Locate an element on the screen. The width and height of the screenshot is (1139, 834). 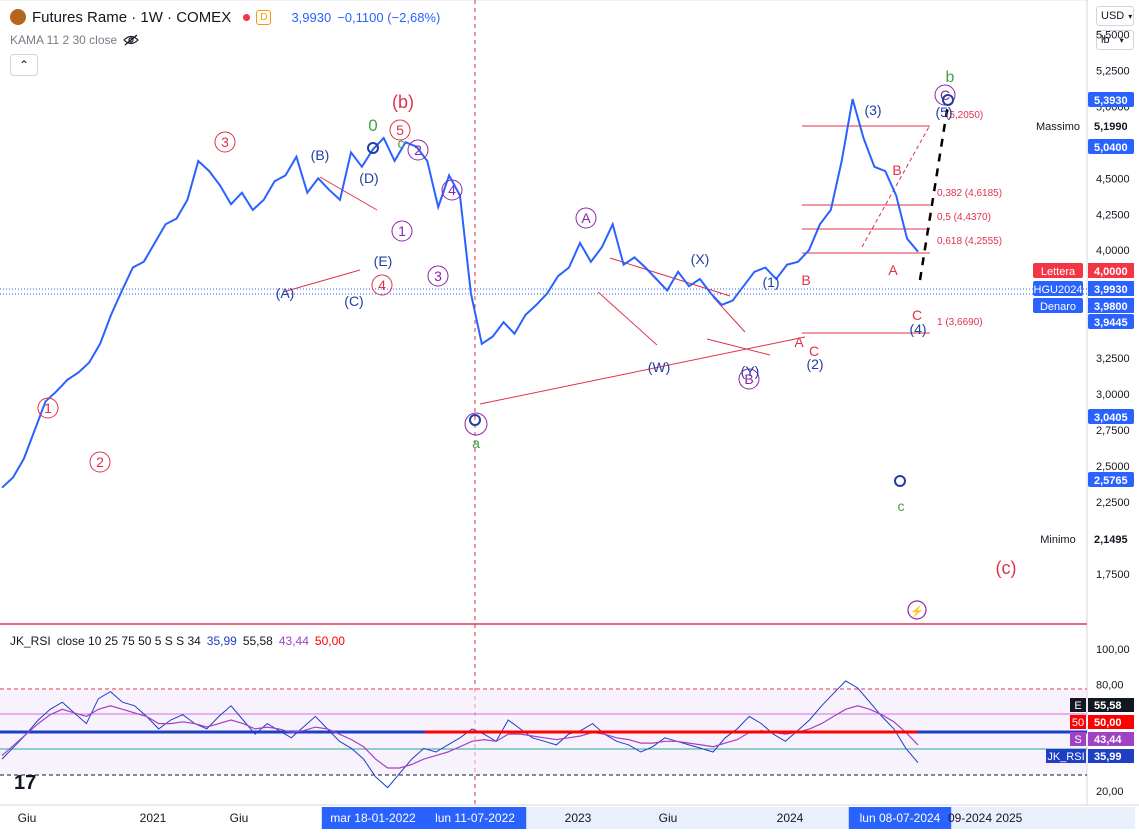
price-tag-value: 3,9445 is located at coordinates (1111, 323).